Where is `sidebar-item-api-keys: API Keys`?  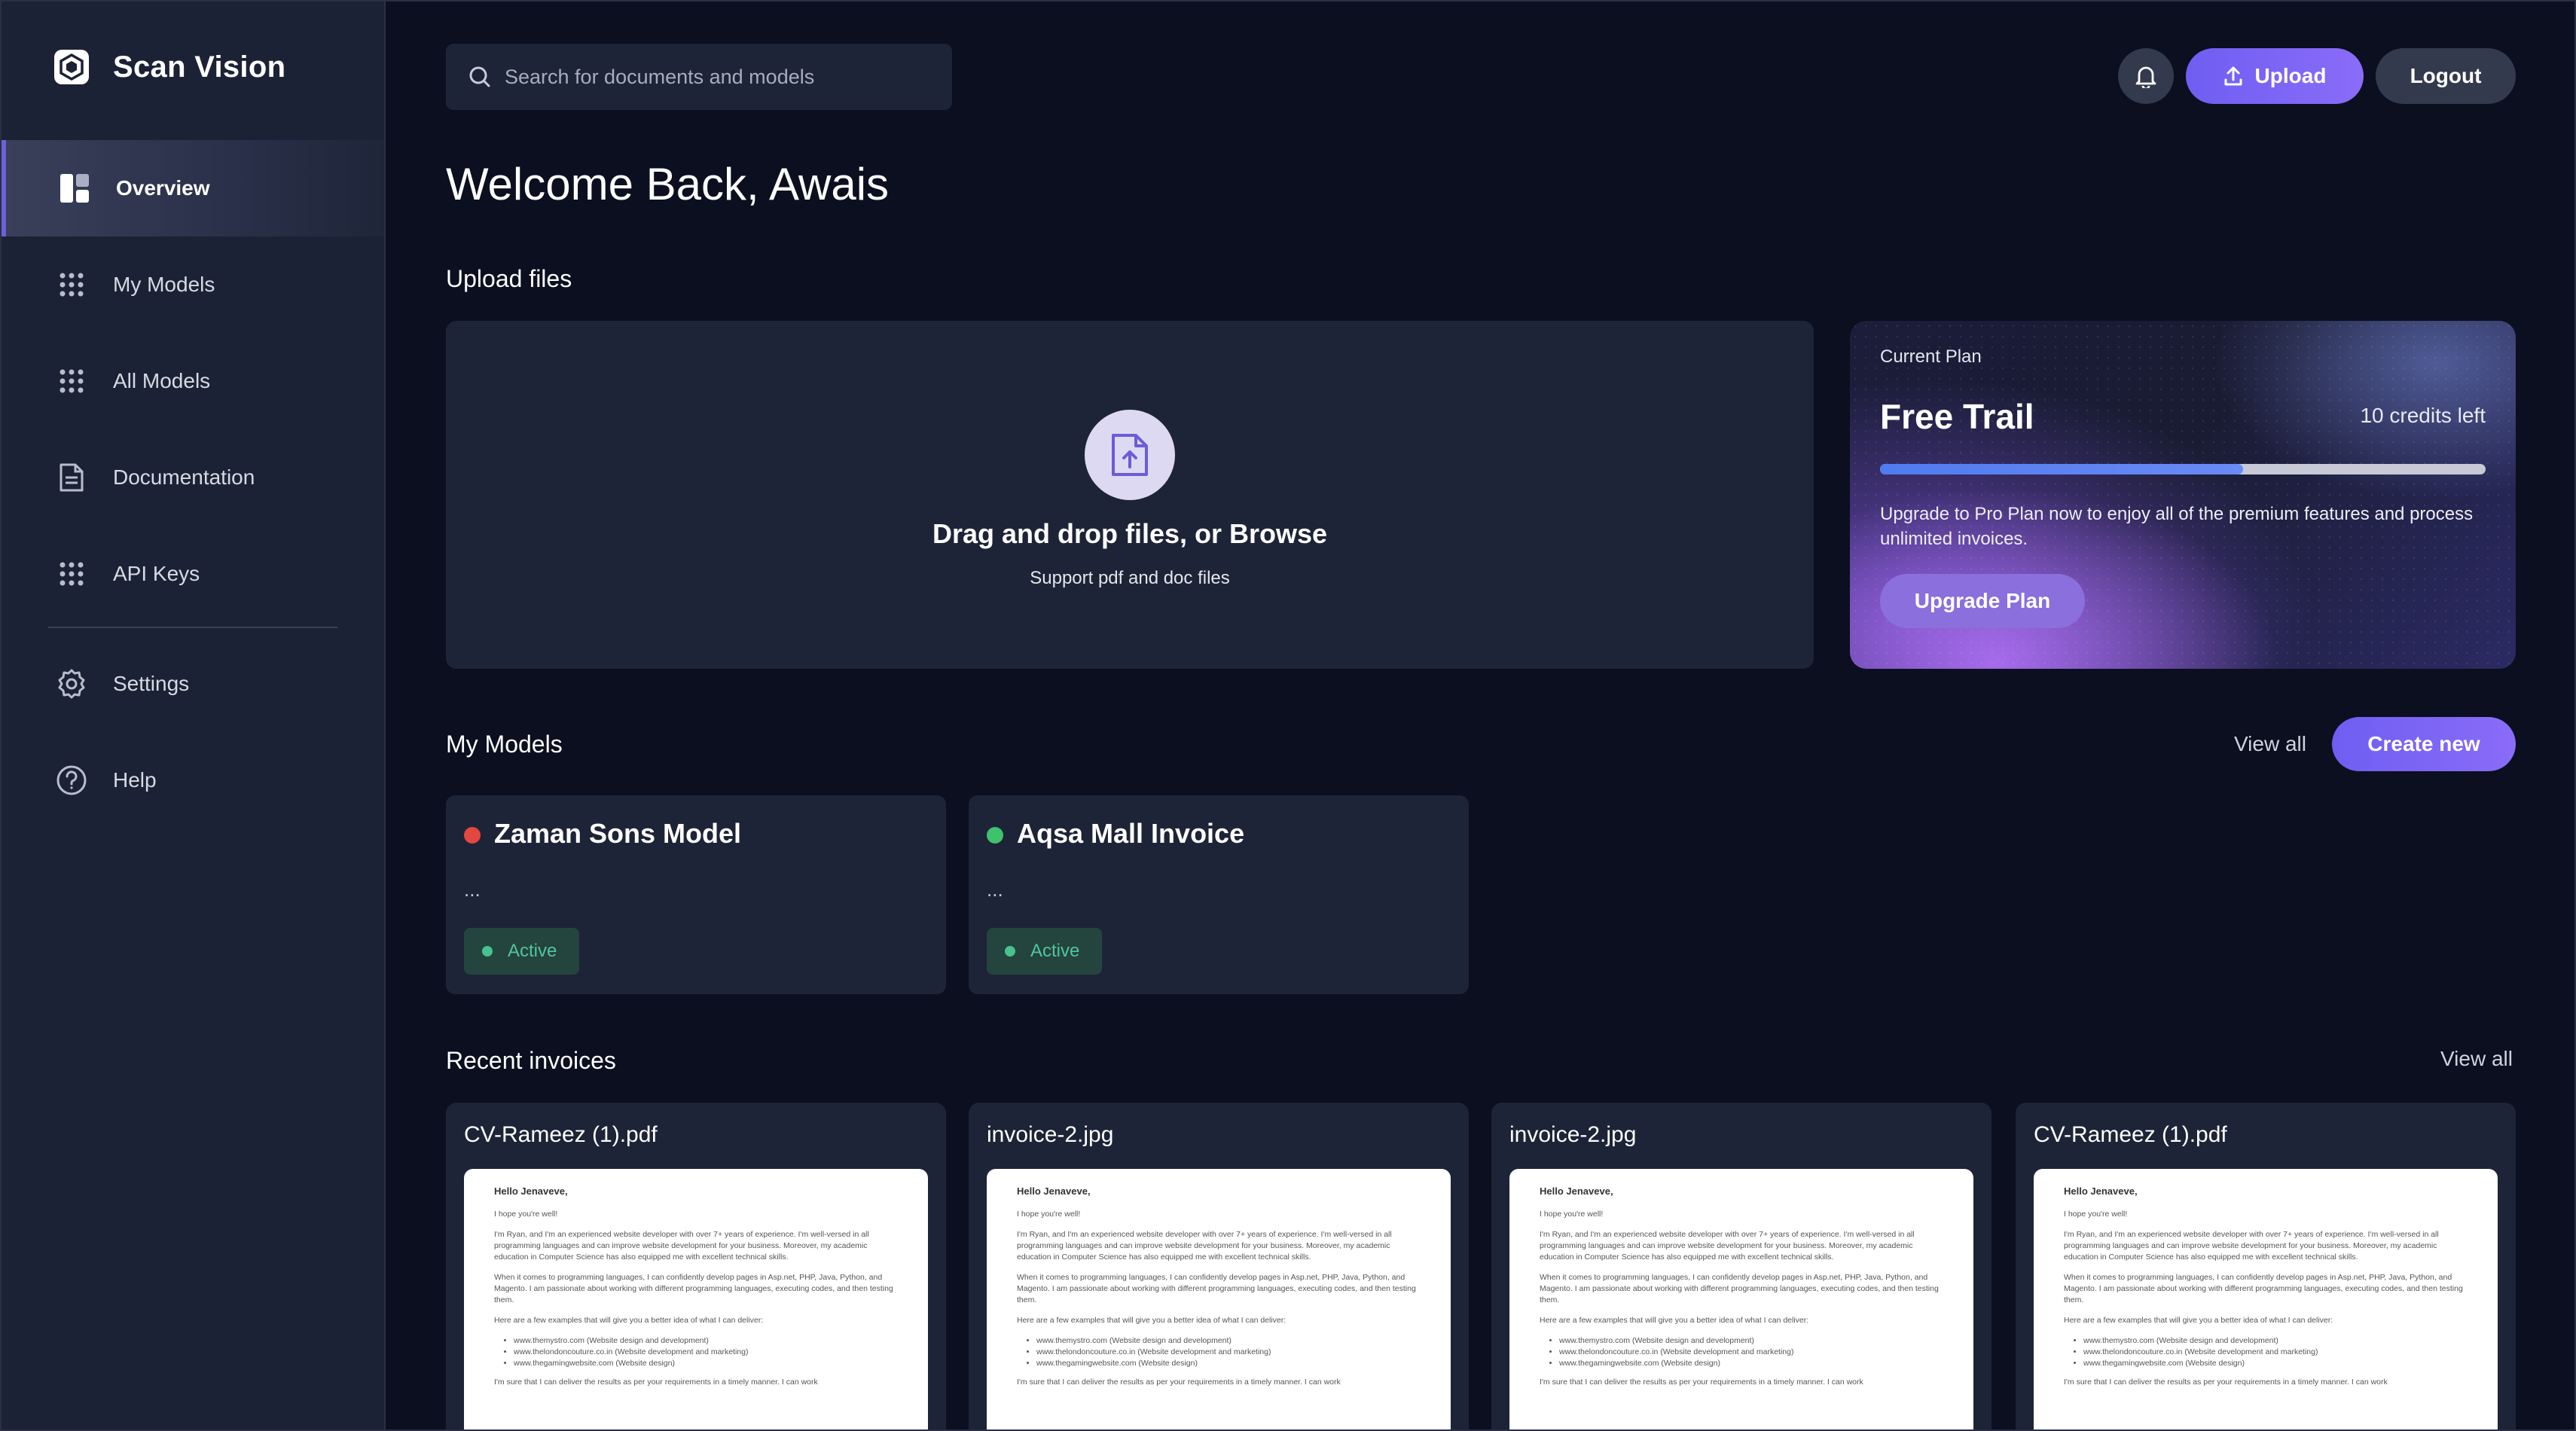 sidebar-item-api-keys: API Keys is located at coordinates (192, 574).